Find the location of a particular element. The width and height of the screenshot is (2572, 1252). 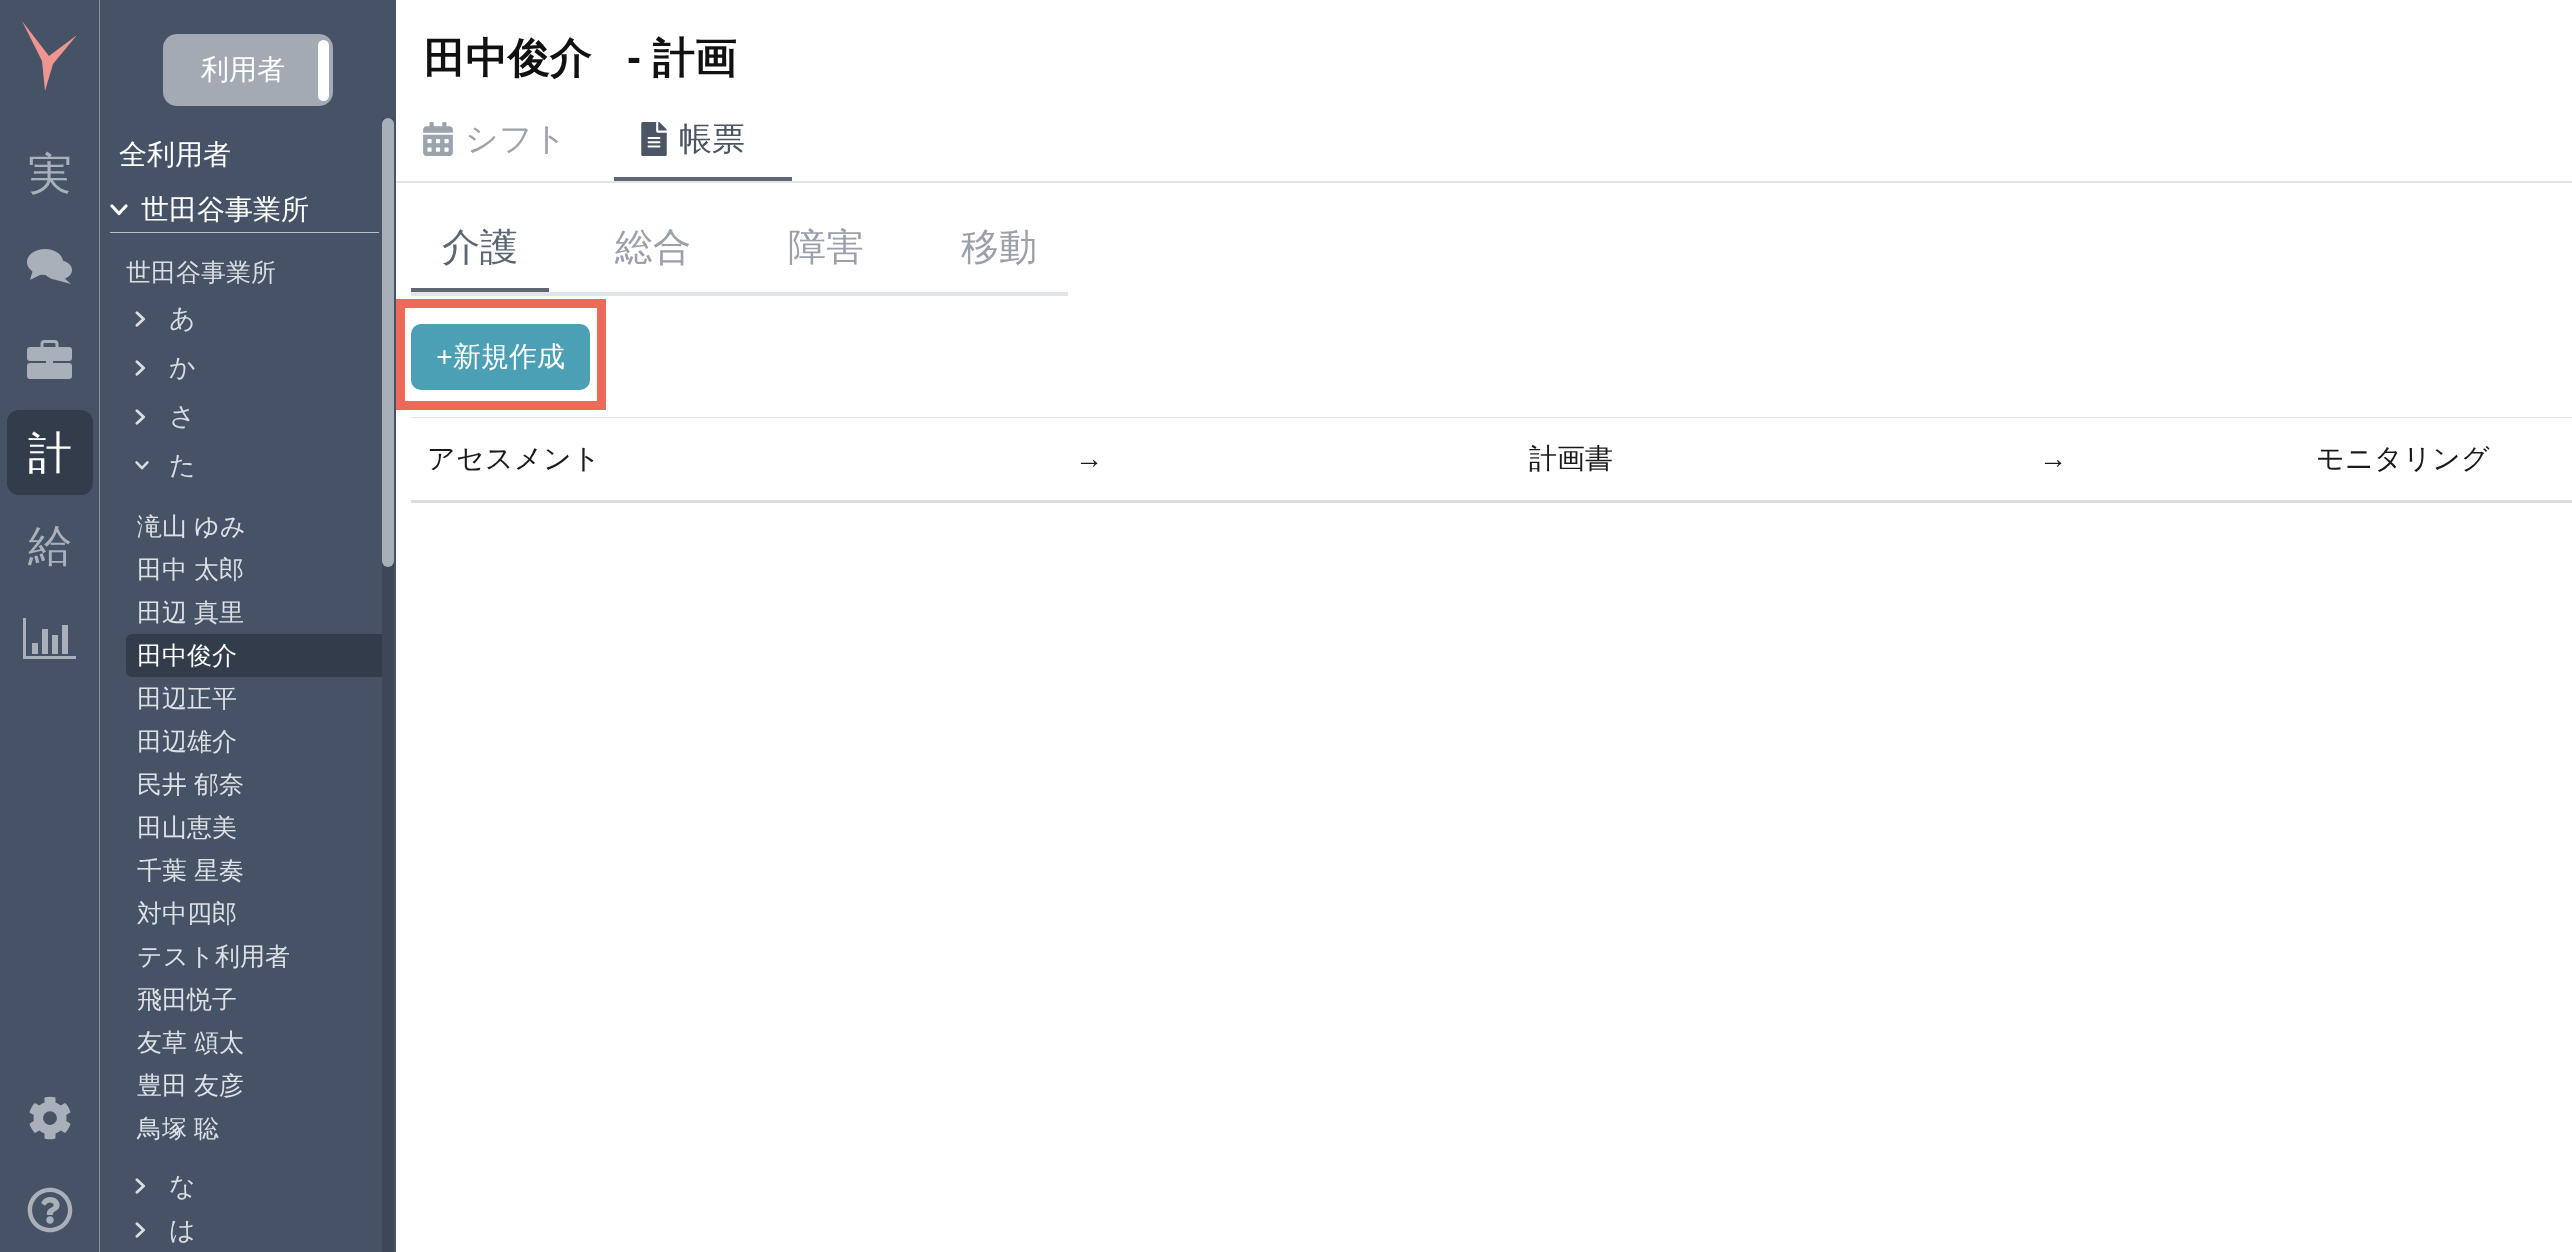

scrollbar-thumb is located at coordinates (388, 342).